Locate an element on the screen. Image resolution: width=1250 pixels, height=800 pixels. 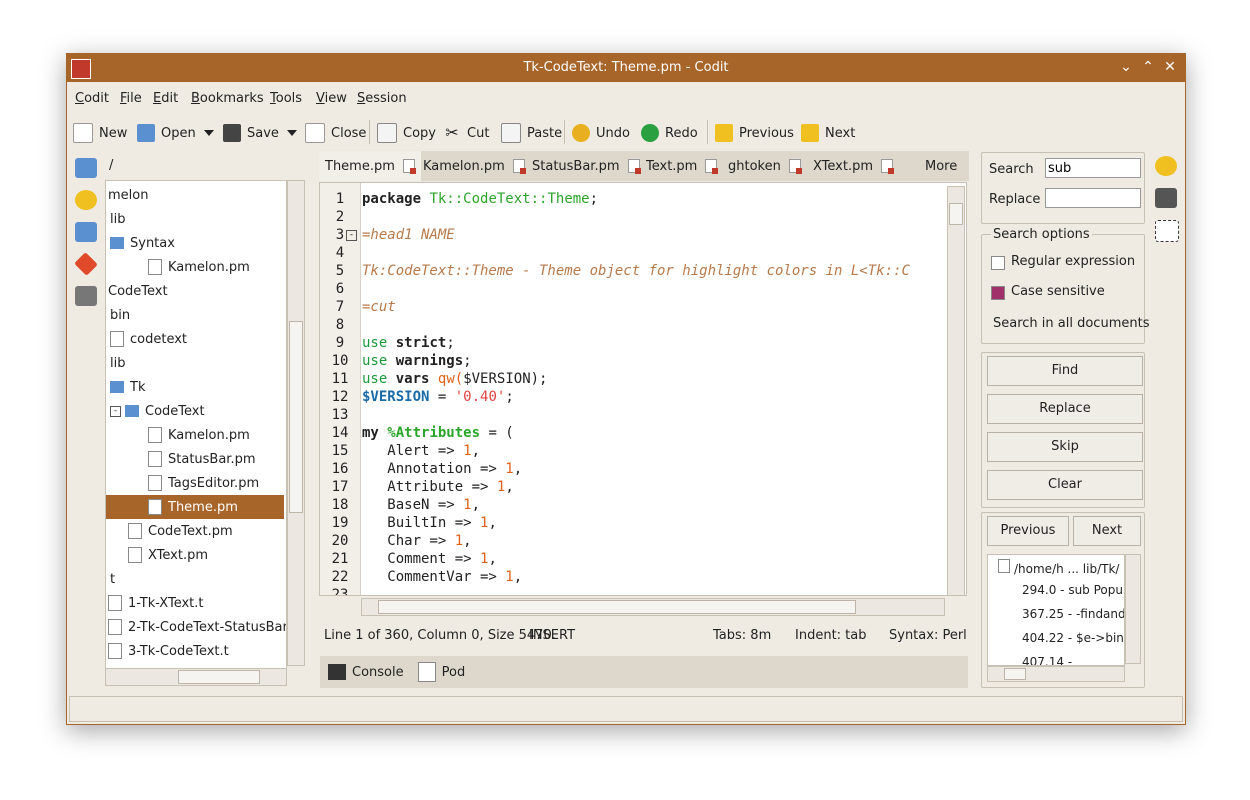
results-hscrollbar is located at coordinates (1056, 674).